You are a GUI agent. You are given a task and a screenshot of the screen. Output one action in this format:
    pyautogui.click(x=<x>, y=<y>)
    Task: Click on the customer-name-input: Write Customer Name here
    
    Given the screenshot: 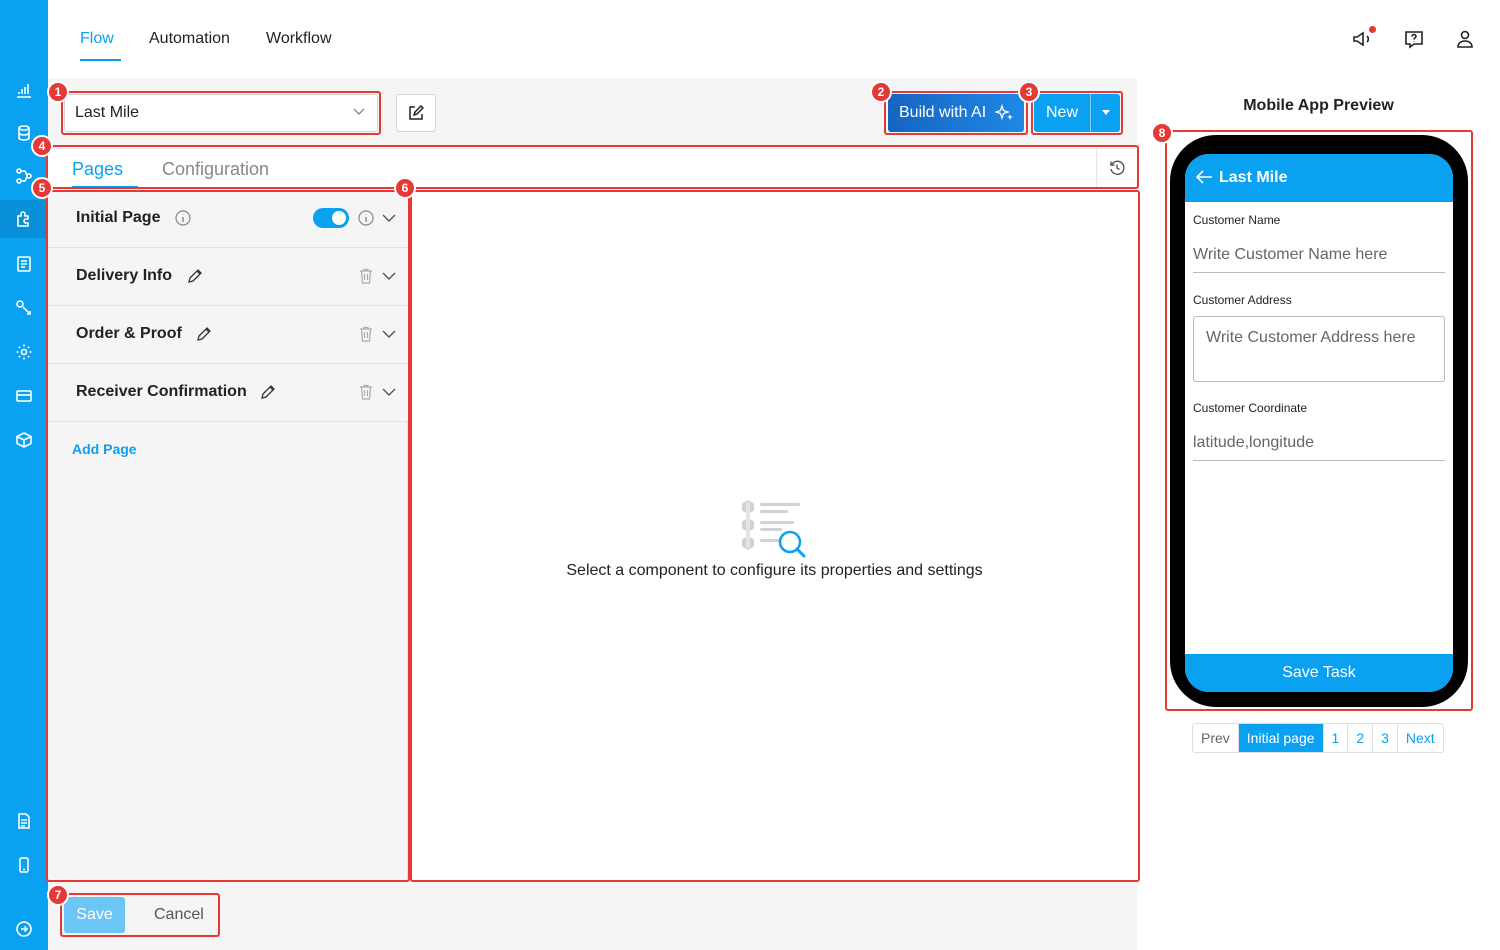 What is the action you would take?
    pyautogui.click(x=1319, y=255)
    